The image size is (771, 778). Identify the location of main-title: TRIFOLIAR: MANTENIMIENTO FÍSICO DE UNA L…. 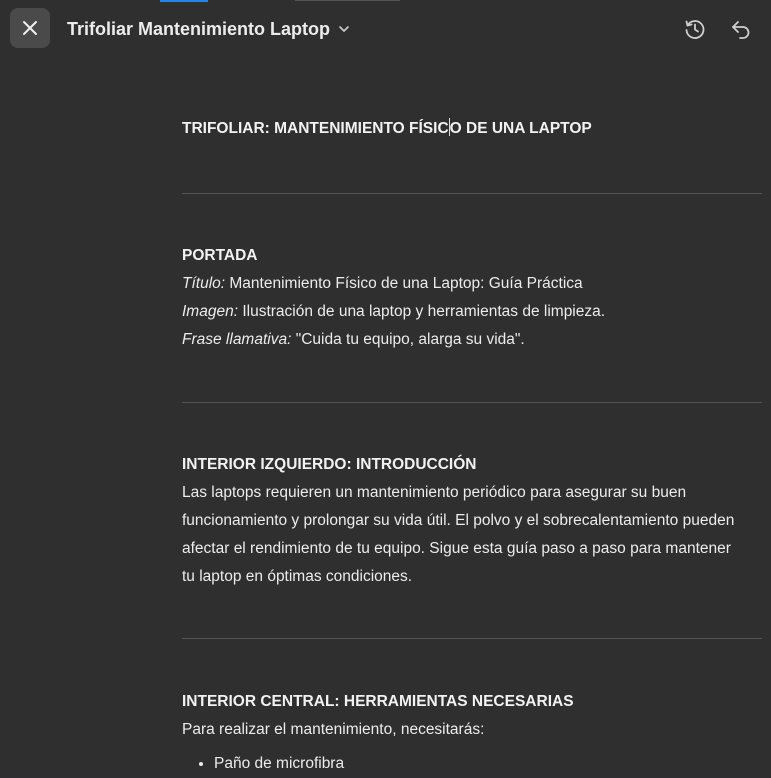
(387, 127).